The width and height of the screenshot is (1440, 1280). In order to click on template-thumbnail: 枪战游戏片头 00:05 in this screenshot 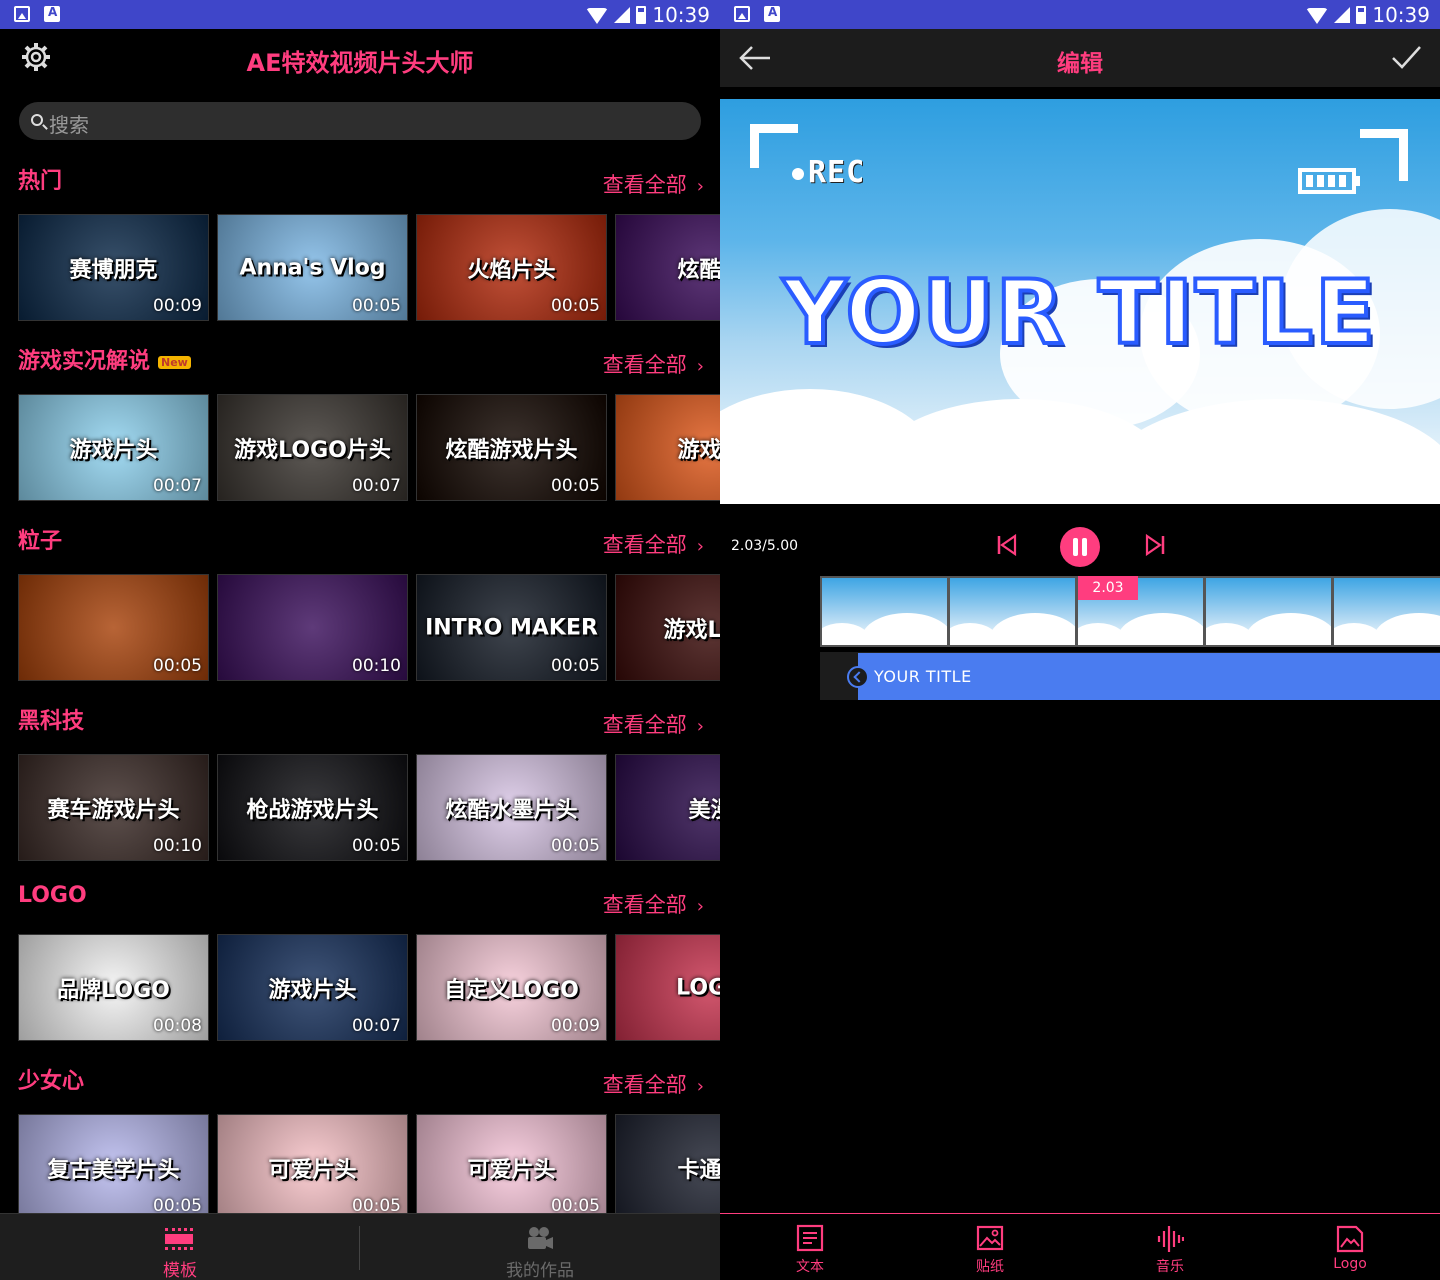, I will do `click(312, 807)`.